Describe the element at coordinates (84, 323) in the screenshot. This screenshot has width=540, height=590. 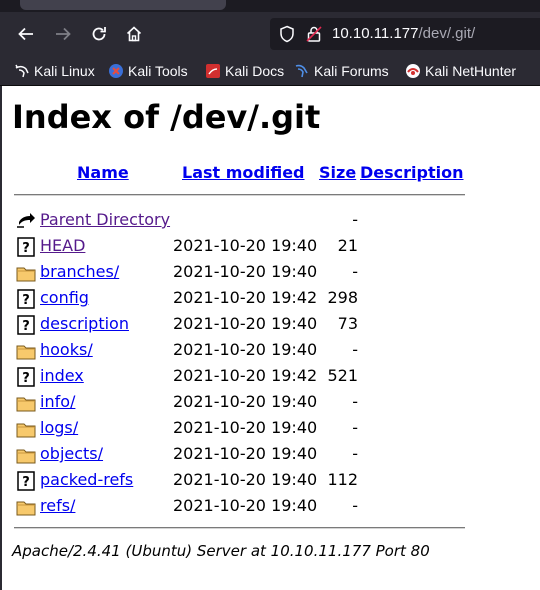
I see `file-link: description` at that location.